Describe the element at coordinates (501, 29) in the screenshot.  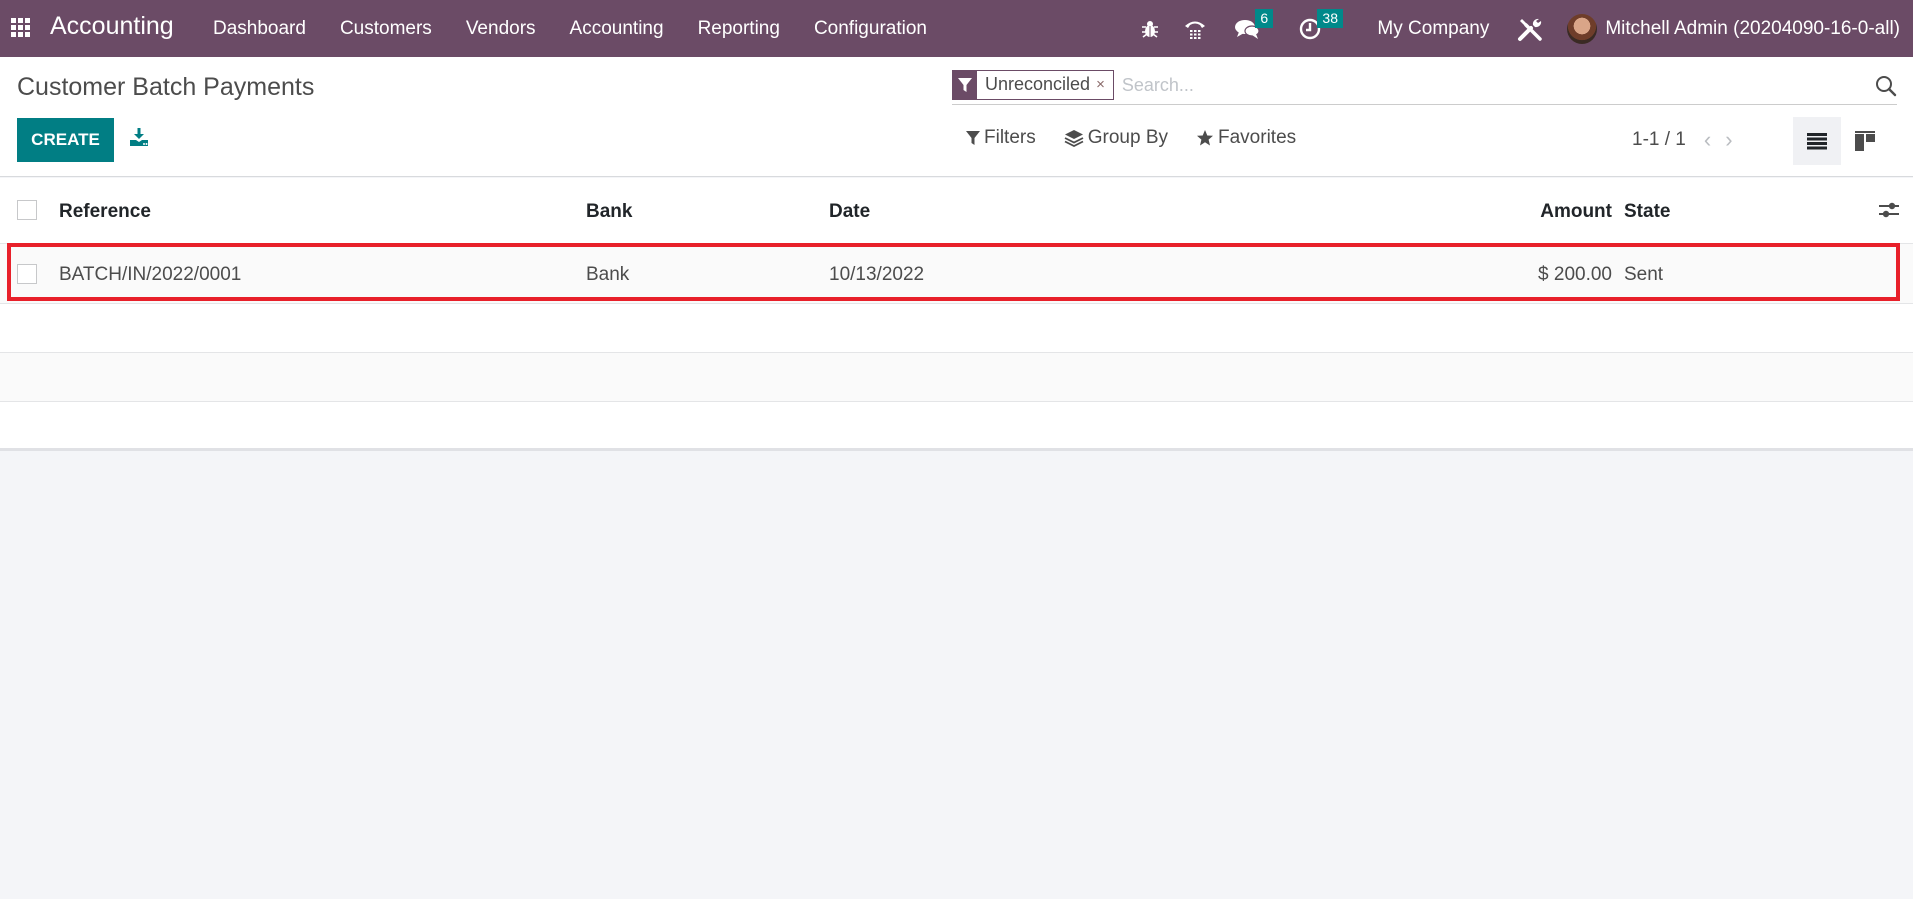
I see `menu-vendors: Vendors` at that location.